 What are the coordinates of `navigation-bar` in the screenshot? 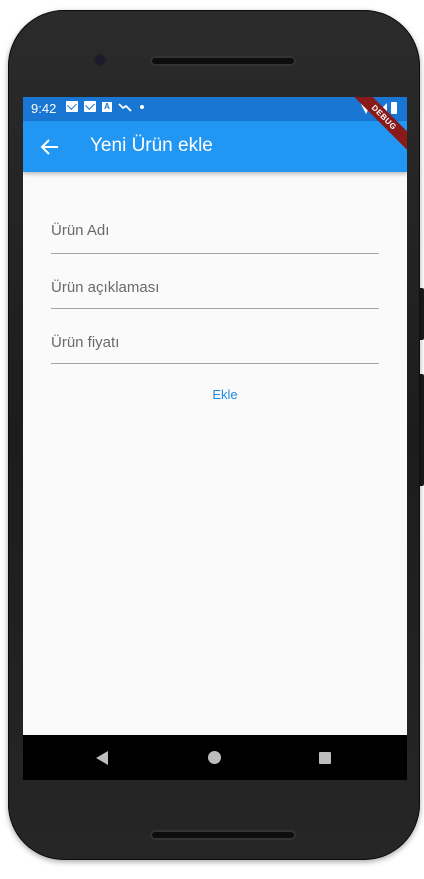 It's located at (215, 757).